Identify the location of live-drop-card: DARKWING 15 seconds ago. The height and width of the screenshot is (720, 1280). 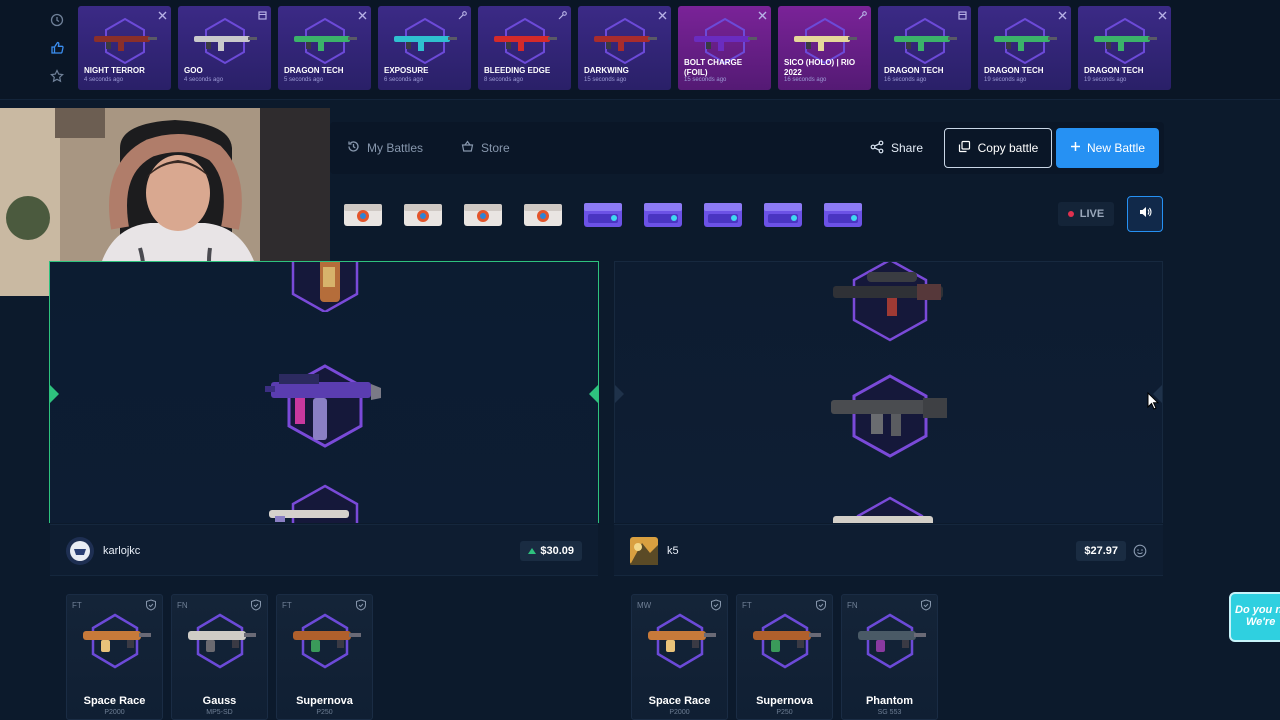
(624, 48).